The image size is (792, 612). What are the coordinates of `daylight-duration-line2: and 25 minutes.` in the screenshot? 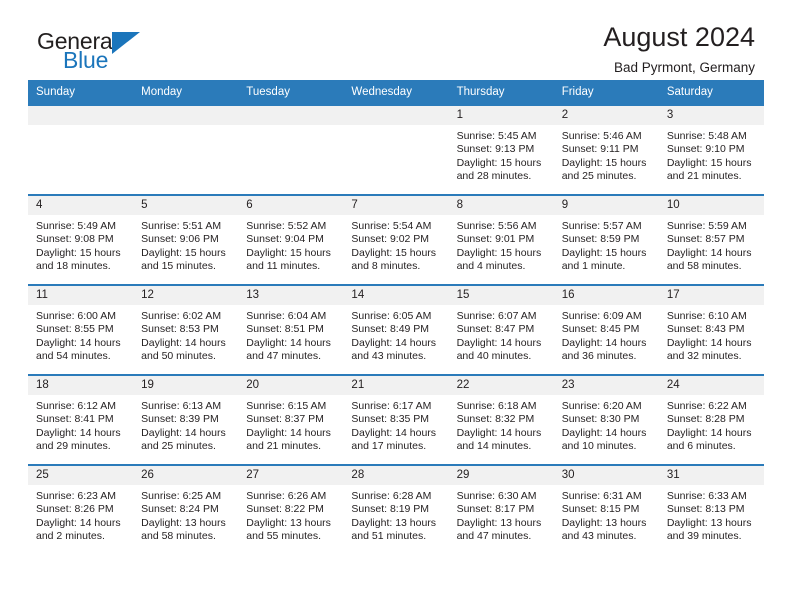 It's located at (178, 445).